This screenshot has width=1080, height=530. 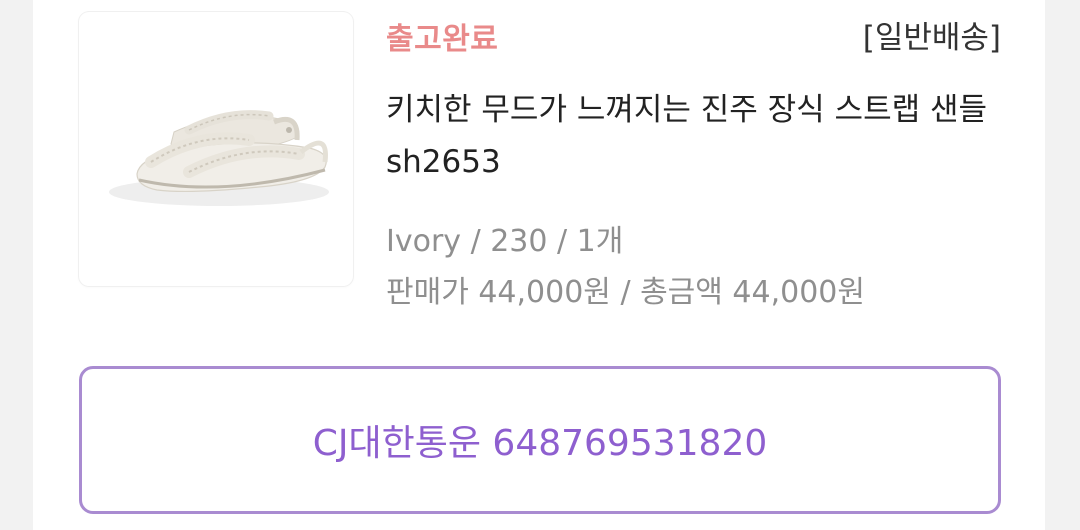 What do you see at coordinates (625, 292) in the screenshot?
I see `price-summary: 판매가 44,000원 / 총금액 44,000원` at bounding box center [625, 292].